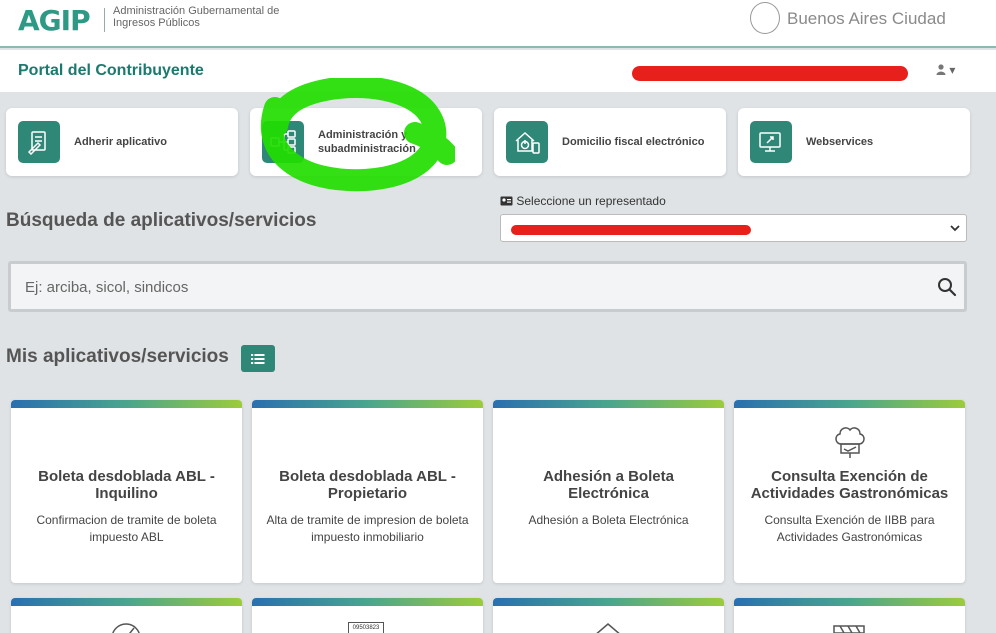 The height and width of the screenshot is (633, 996). I want to click on gauge-icon, so click(126, 628).